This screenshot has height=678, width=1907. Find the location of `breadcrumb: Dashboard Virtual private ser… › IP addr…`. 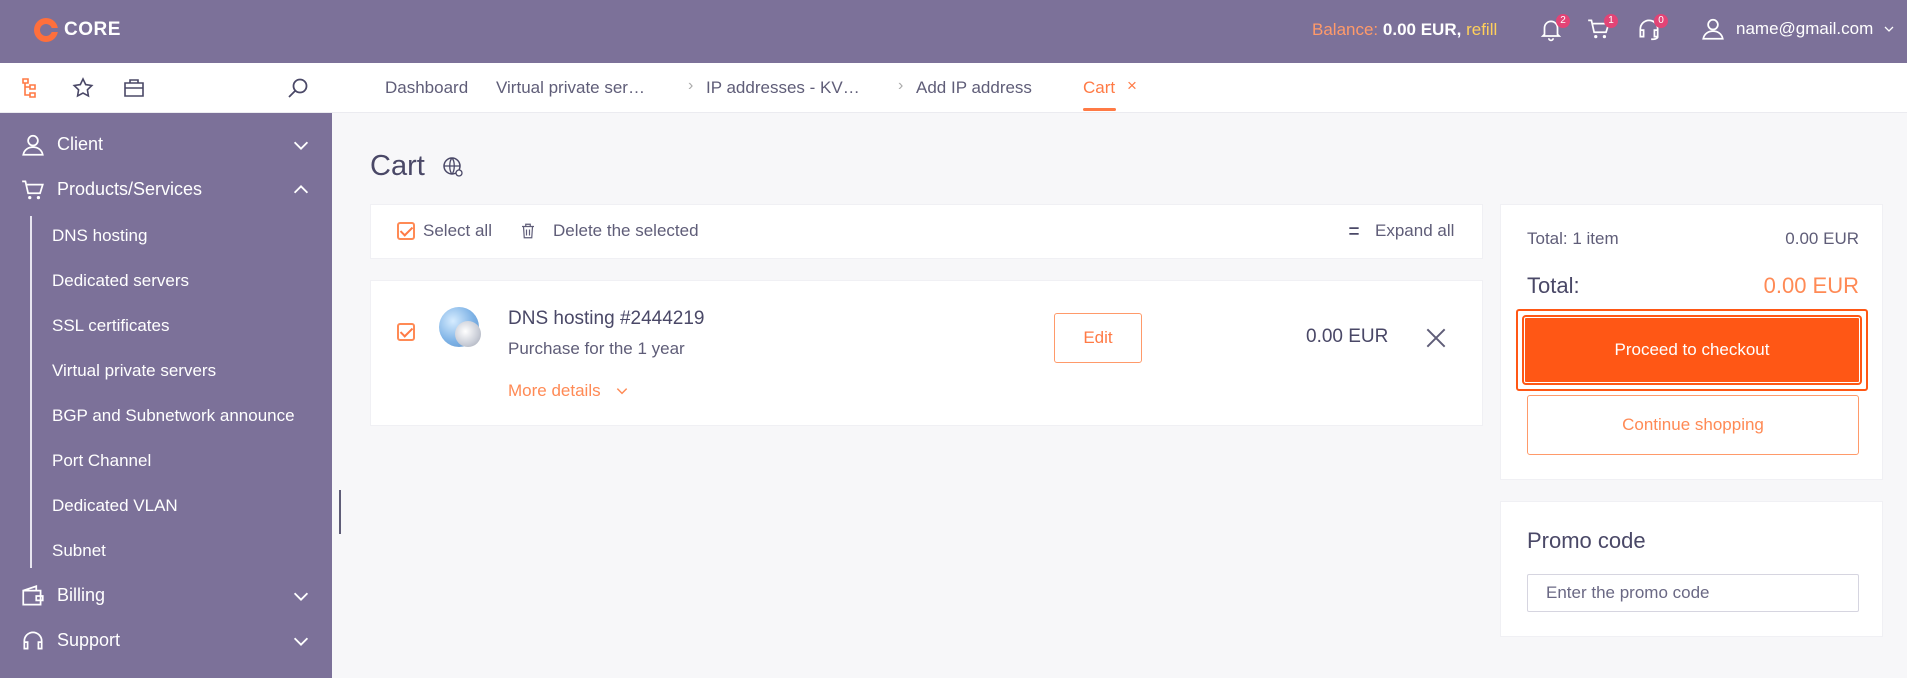

breadcrumb: Dashboard Virtual private ser… › IP addr… is located at coordinates (1119, 88).